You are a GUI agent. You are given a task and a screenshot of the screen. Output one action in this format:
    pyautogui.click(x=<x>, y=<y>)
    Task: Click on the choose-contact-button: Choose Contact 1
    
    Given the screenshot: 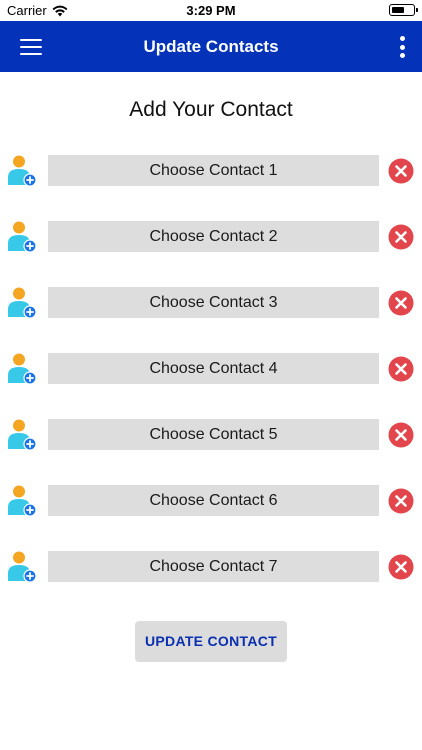 What is the action you would take?
    pyautogui.click(x=213, y=170)
    